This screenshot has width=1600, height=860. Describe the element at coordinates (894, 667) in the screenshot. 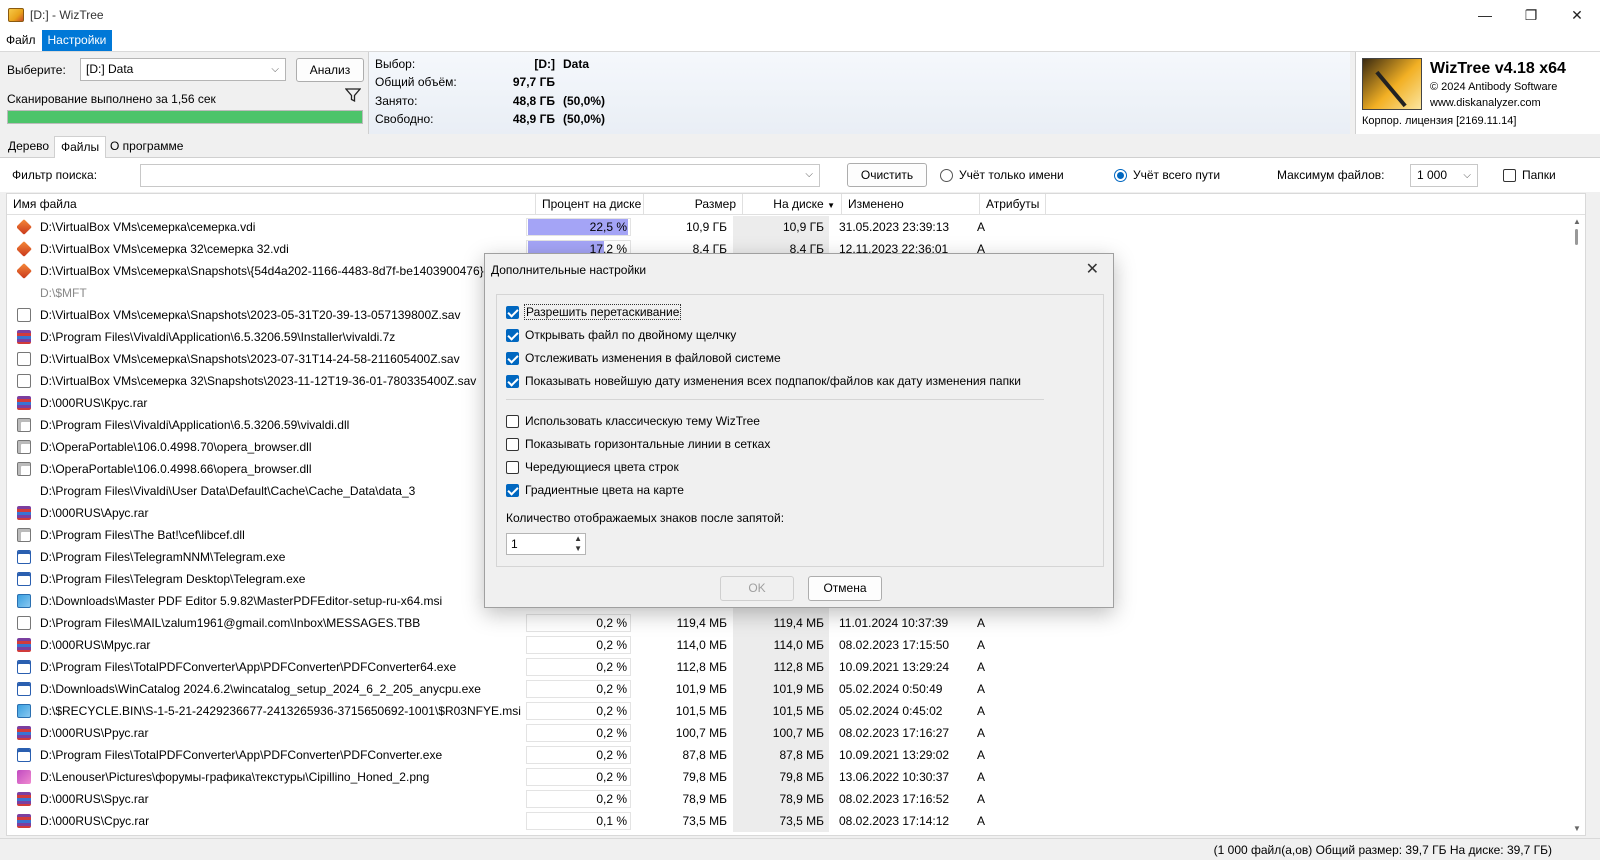

I see `modified-cell: 10.09.2021 13:29:24` at that location.